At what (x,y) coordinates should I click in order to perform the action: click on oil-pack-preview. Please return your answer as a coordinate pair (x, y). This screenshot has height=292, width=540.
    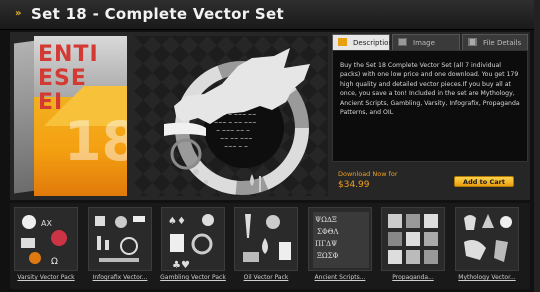
    Looking at the image, I should click on (267, 238).